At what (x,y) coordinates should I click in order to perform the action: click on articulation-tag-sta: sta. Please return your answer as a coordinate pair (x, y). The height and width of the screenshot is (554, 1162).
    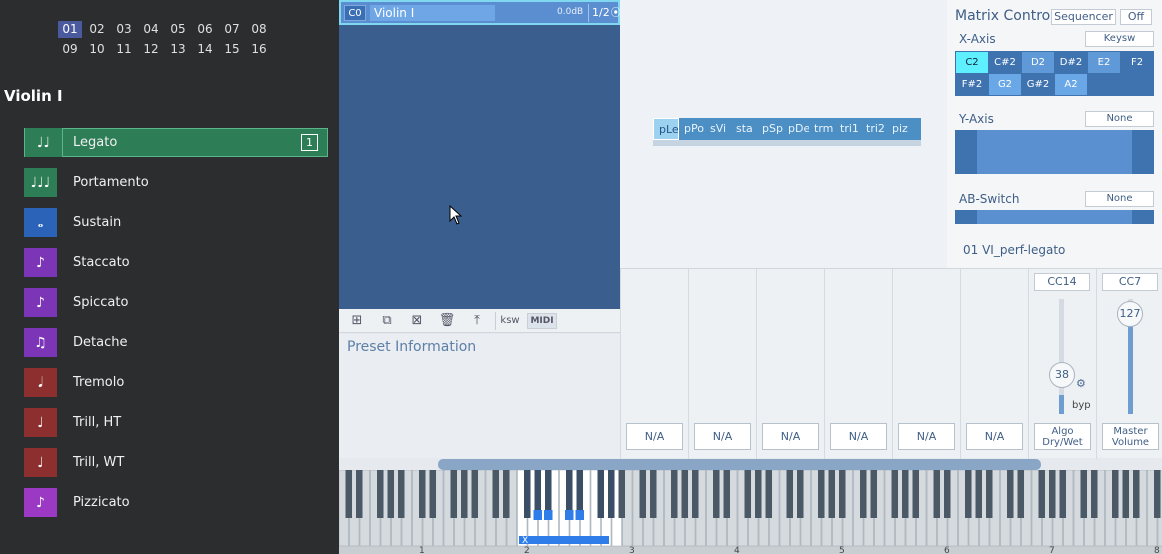
    Looking at the image, I should click on (744, 129).